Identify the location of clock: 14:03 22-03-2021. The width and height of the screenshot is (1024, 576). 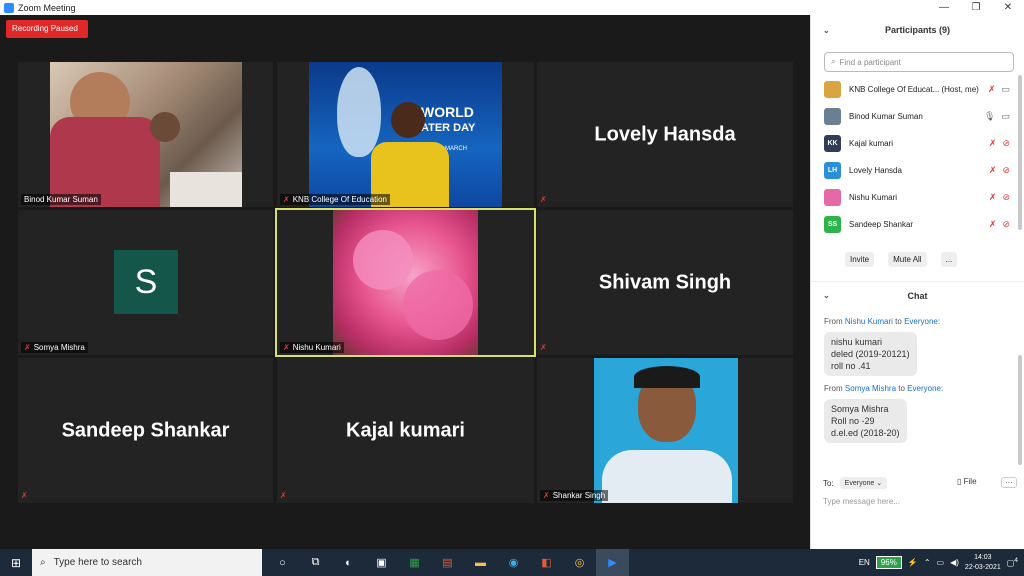
(983, 563).